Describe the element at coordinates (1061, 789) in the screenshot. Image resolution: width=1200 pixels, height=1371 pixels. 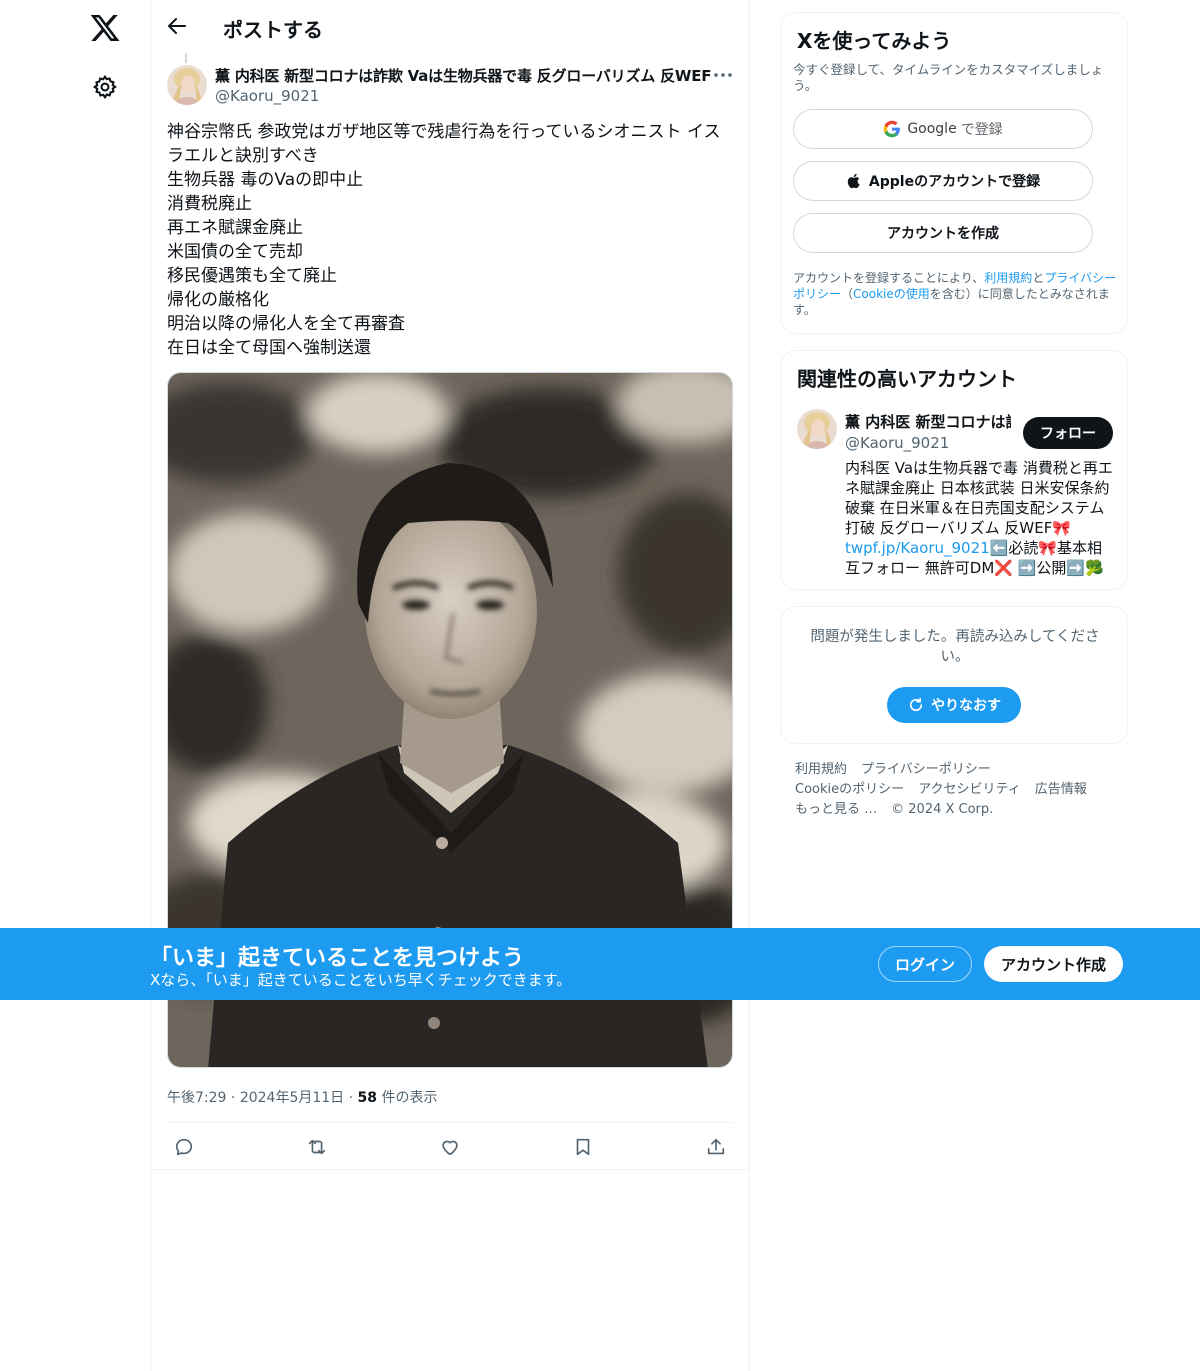
I see `footer-link: 広告情報` at that location.